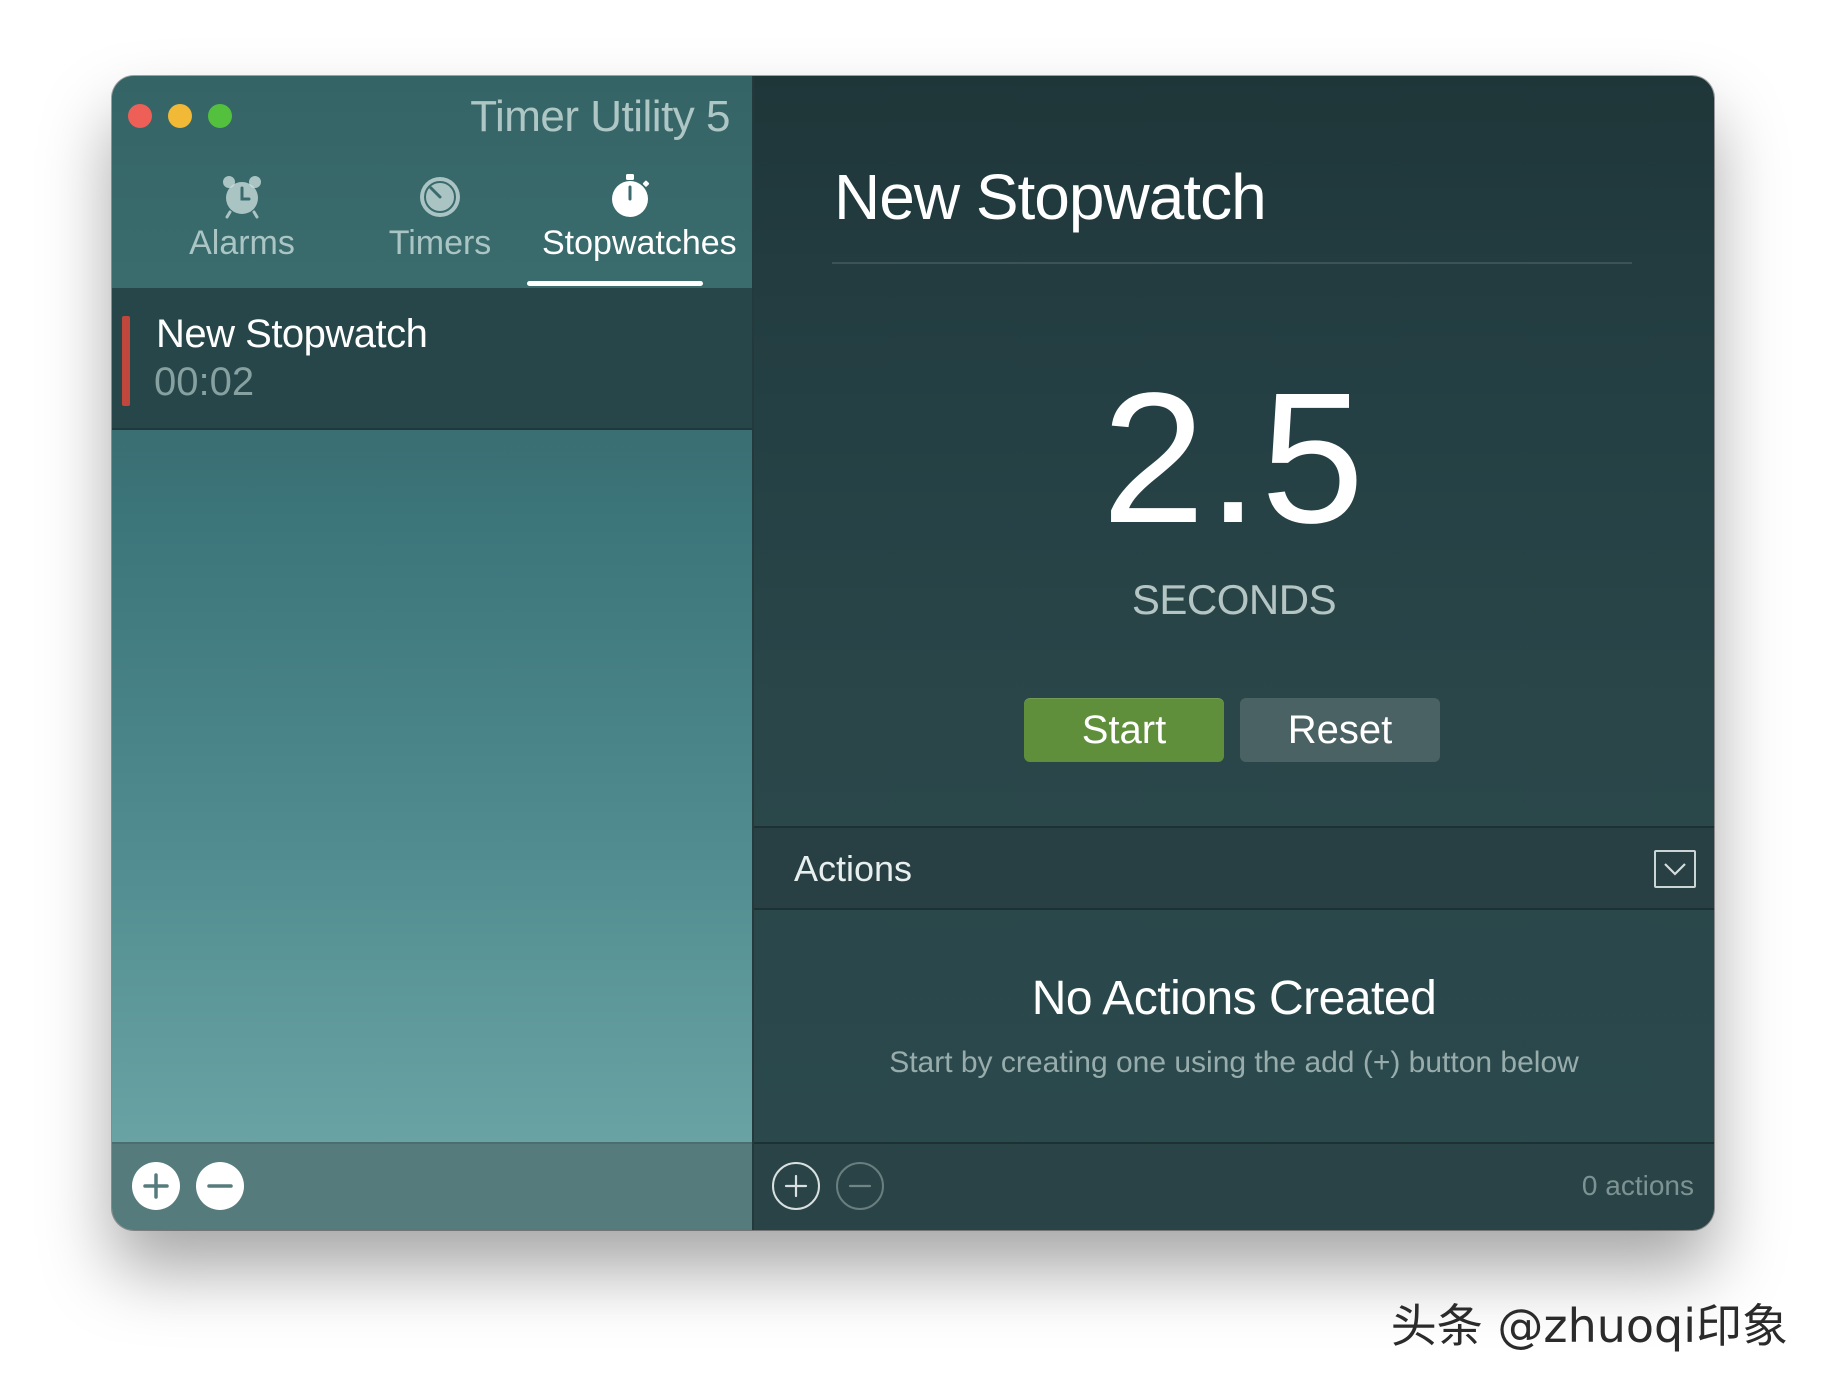  Describe the element at coordinates (1234, 998) in the screenshot. I see `empty-state-title: No Actions Created` at that location.